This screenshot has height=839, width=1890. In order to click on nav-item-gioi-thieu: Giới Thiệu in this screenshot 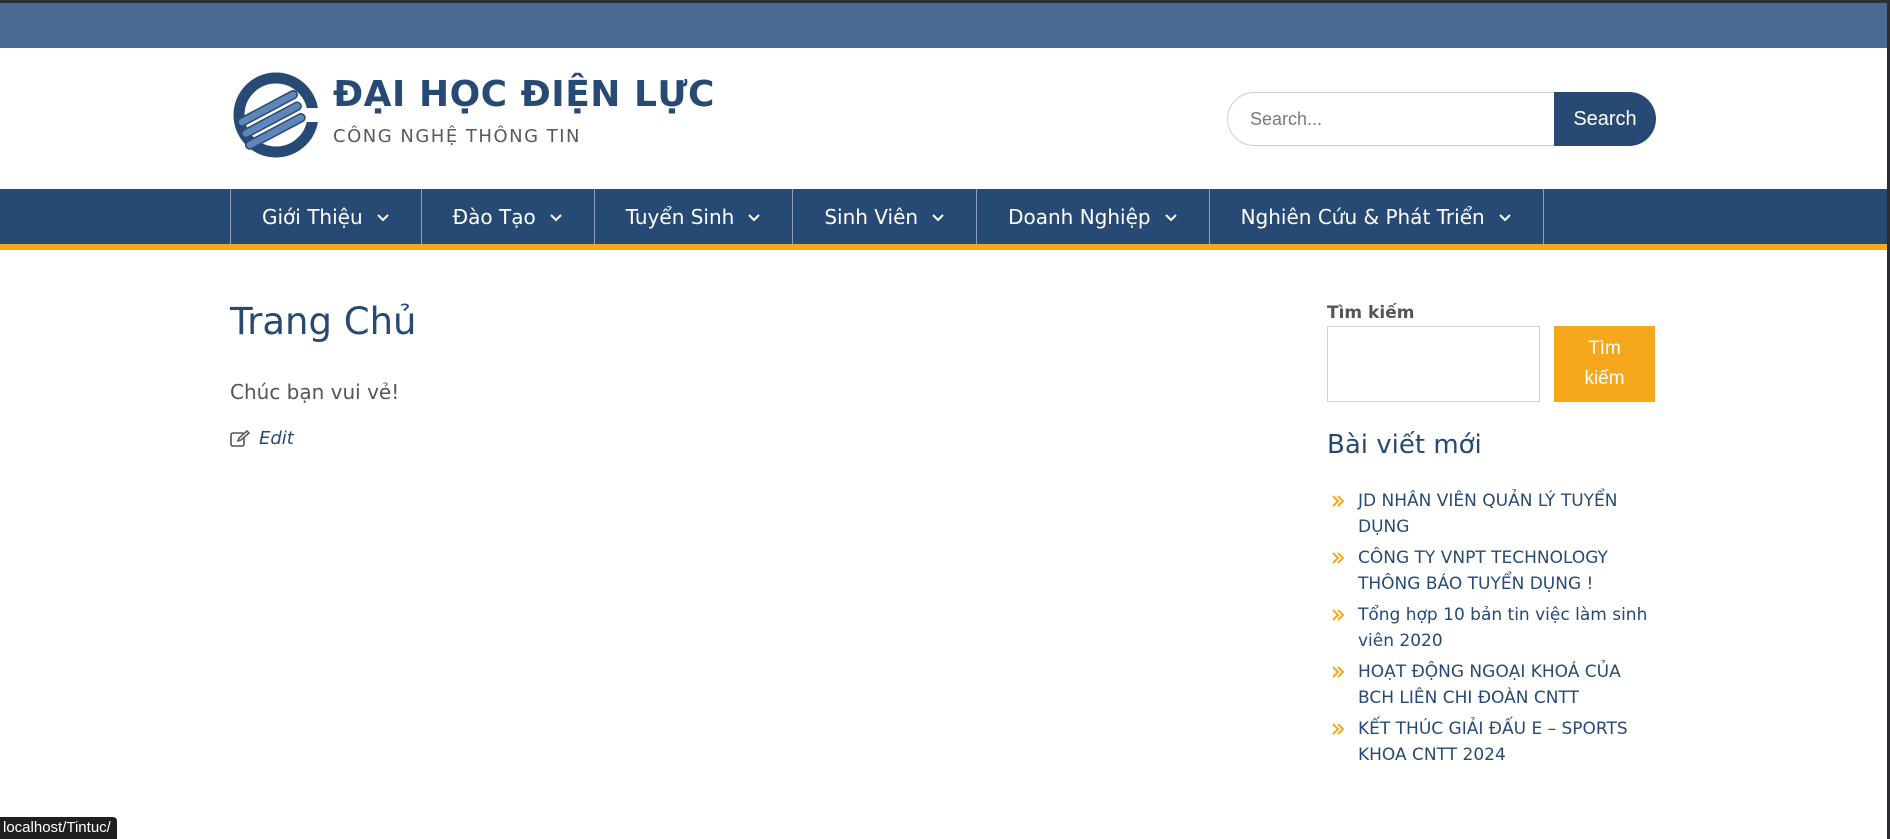, I will do `click(326, 216)`.